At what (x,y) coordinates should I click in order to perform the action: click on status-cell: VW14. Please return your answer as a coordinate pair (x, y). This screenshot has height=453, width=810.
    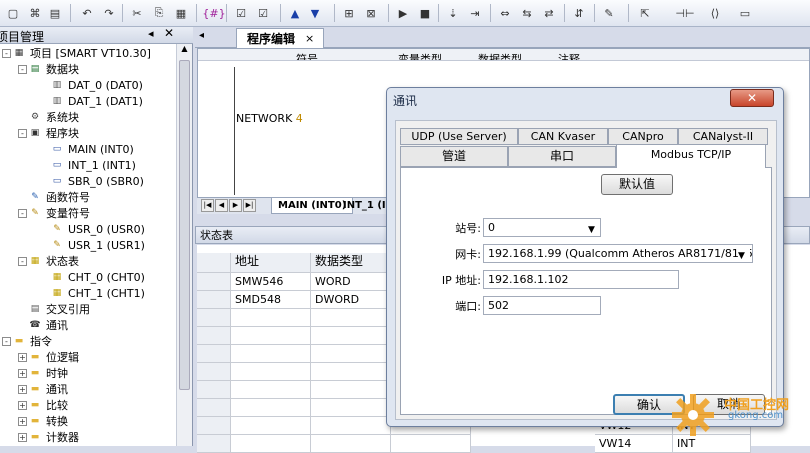
    Looking at the image, I should click on (634, 444).